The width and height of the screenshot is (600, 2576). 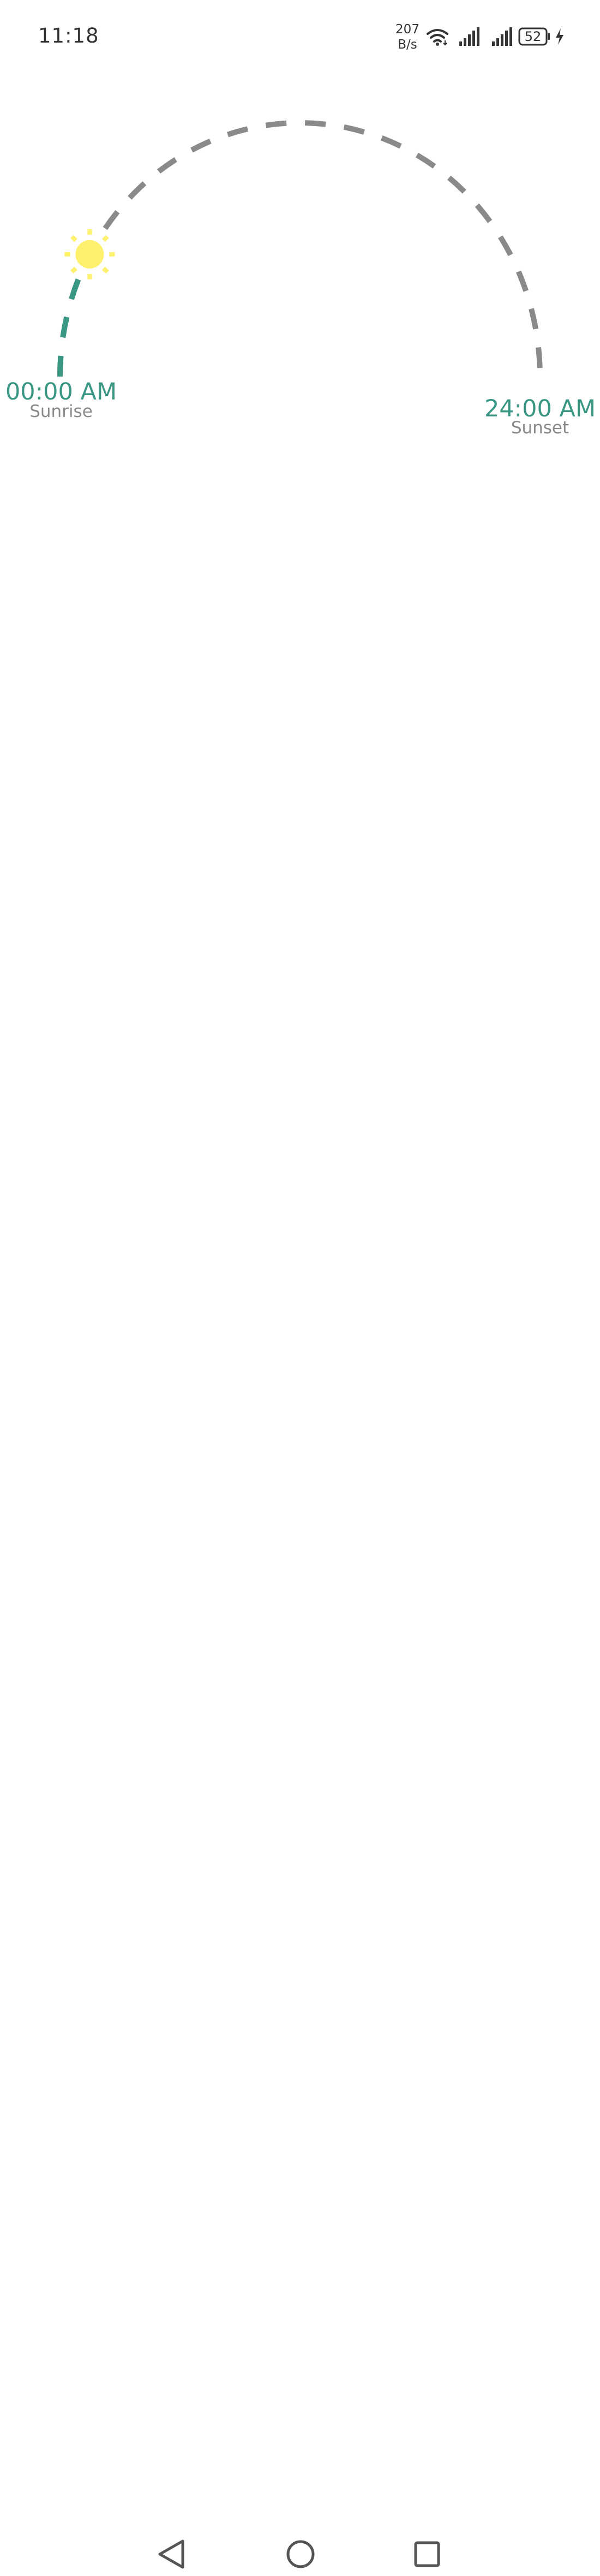 What do you see at coordinates (427, 2554) in the screenshot?
I see `recent-apps-icon` at bounding box center [427, 2554].